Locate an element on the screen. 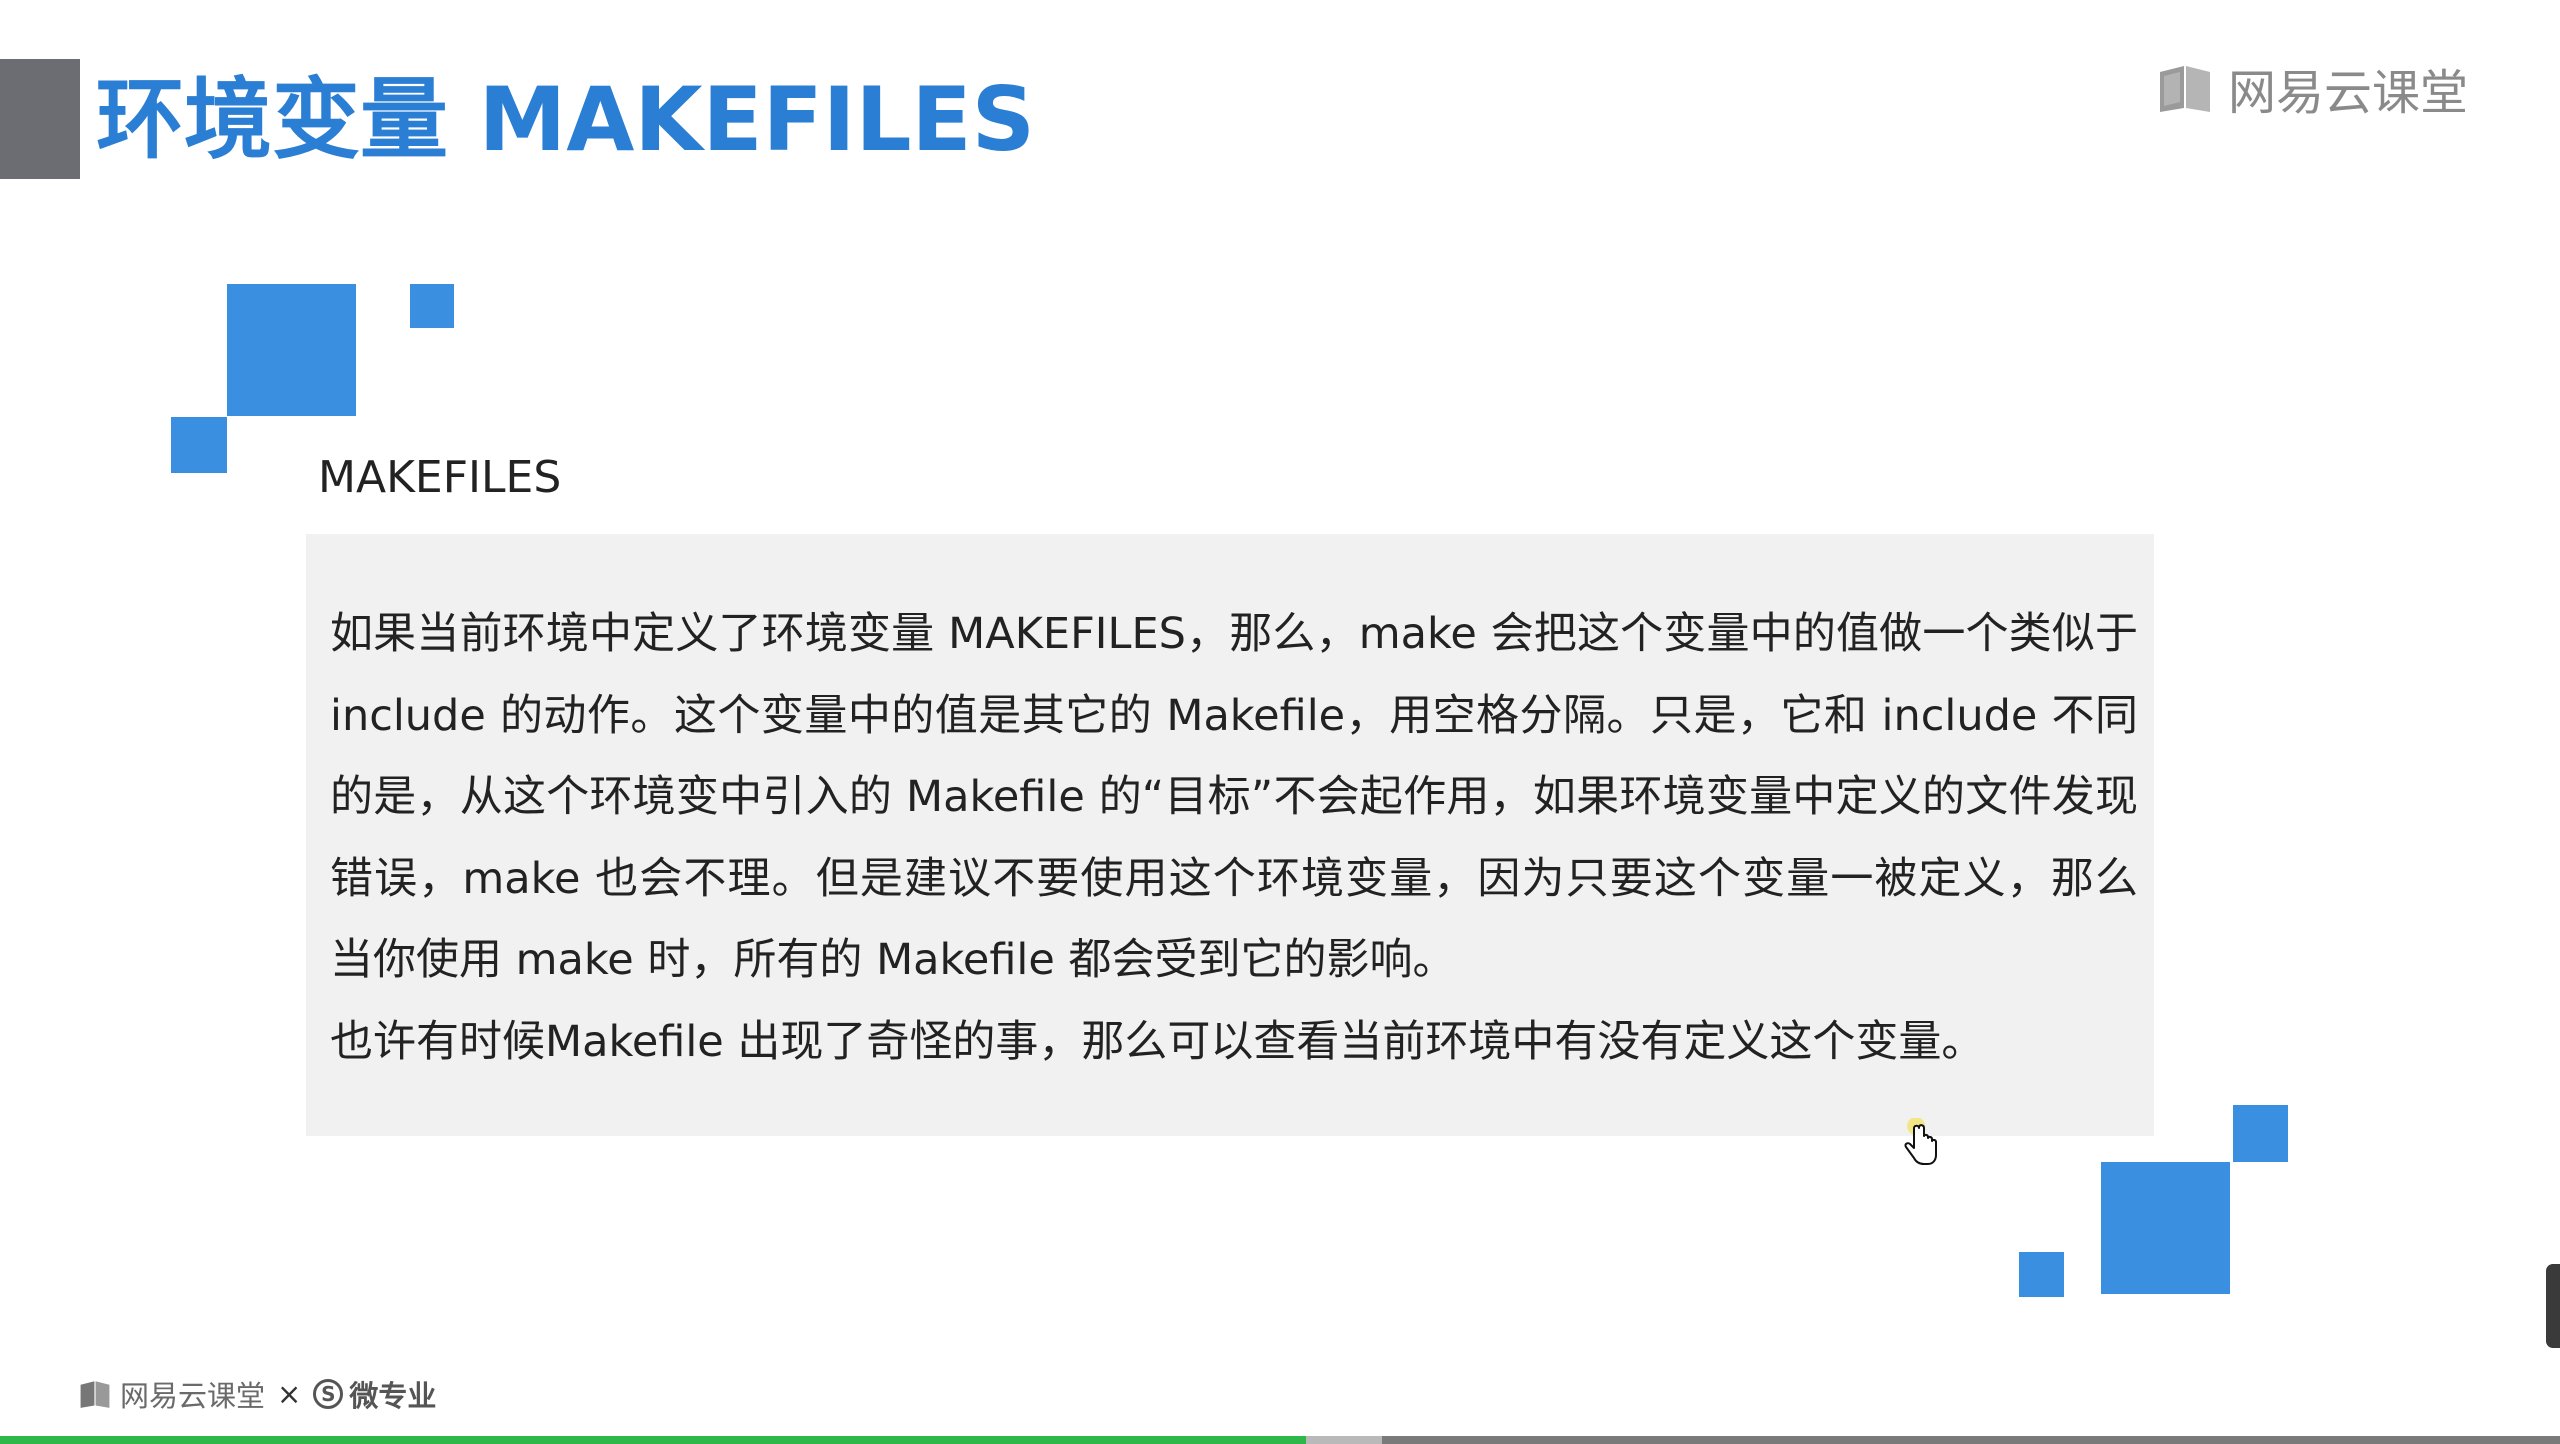 Image resolution: width=2560 pixels, height=1444 pixels. progress-buffered is located at coordinates (1344, 1440).